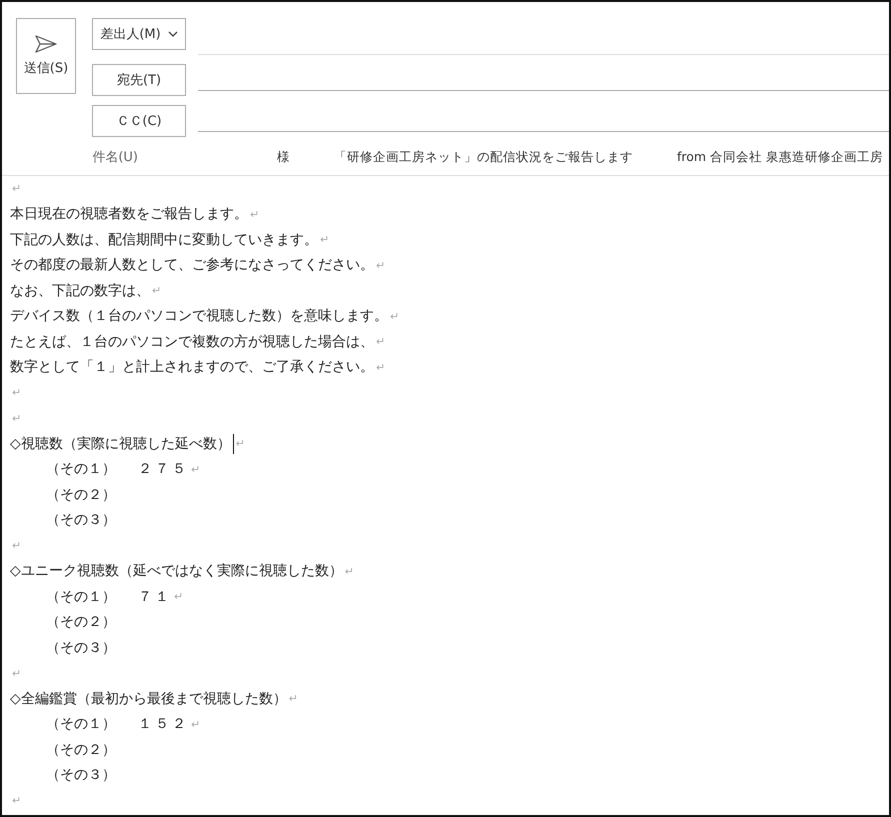 The width and height of the screenshot is (891, 817). Describe the element at coordinates (115, 157) in the screenshot. I see `subject-label: 件名(U)` at that location.